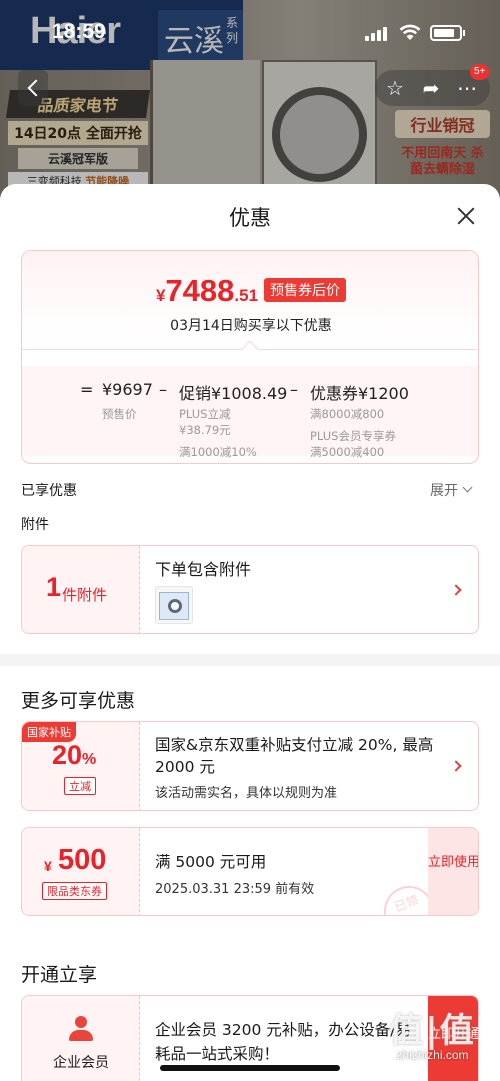 The height and width of the screenshot is (1081, 500). Describe the element at coordinates (233, 393) in the screenshot. I see `promotion-value: 促销¥1008.49` at that location.